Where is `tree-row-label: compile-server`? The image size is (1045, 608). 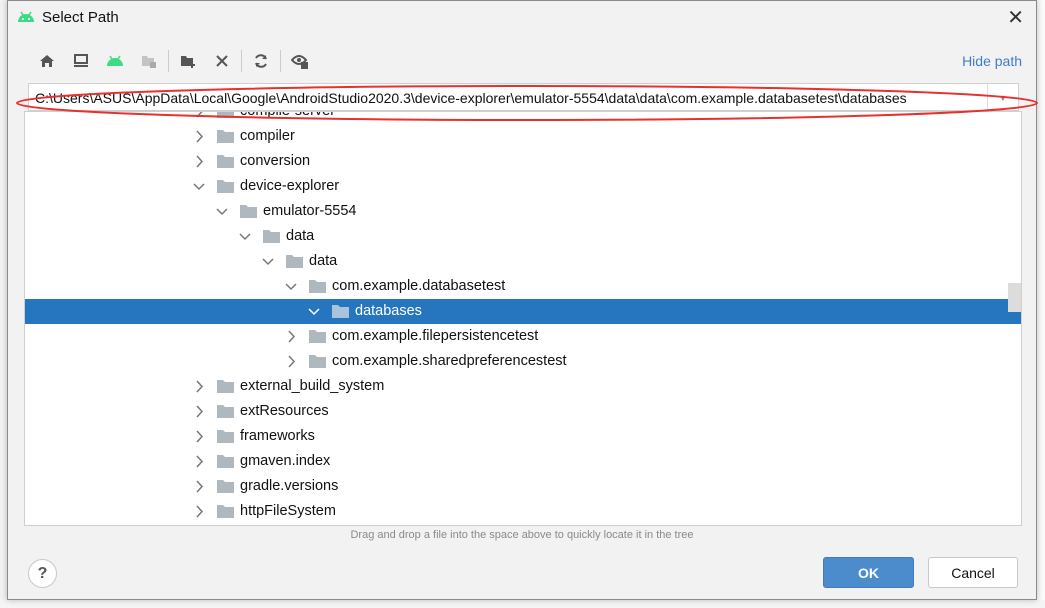 tree-row-label: compile-server is located at coordinates (288, 115).